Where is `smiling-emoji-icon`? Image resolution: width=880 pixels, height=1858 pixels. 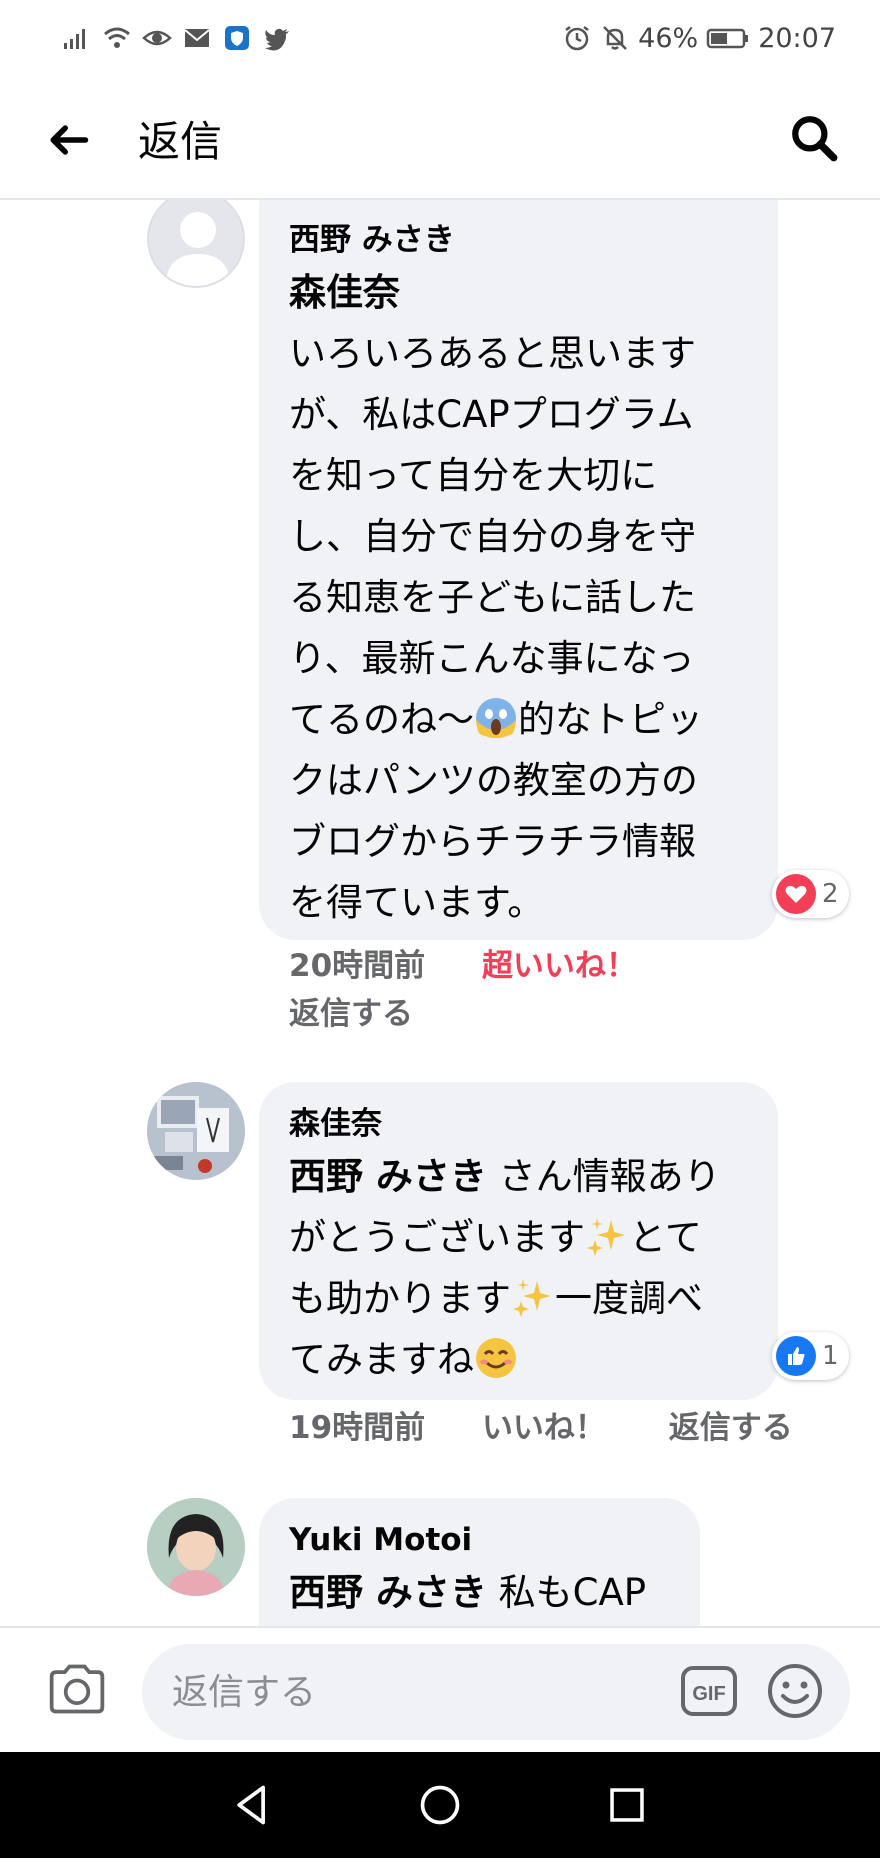
smiling-emoji-icon is located at coordinates (496, 1358).